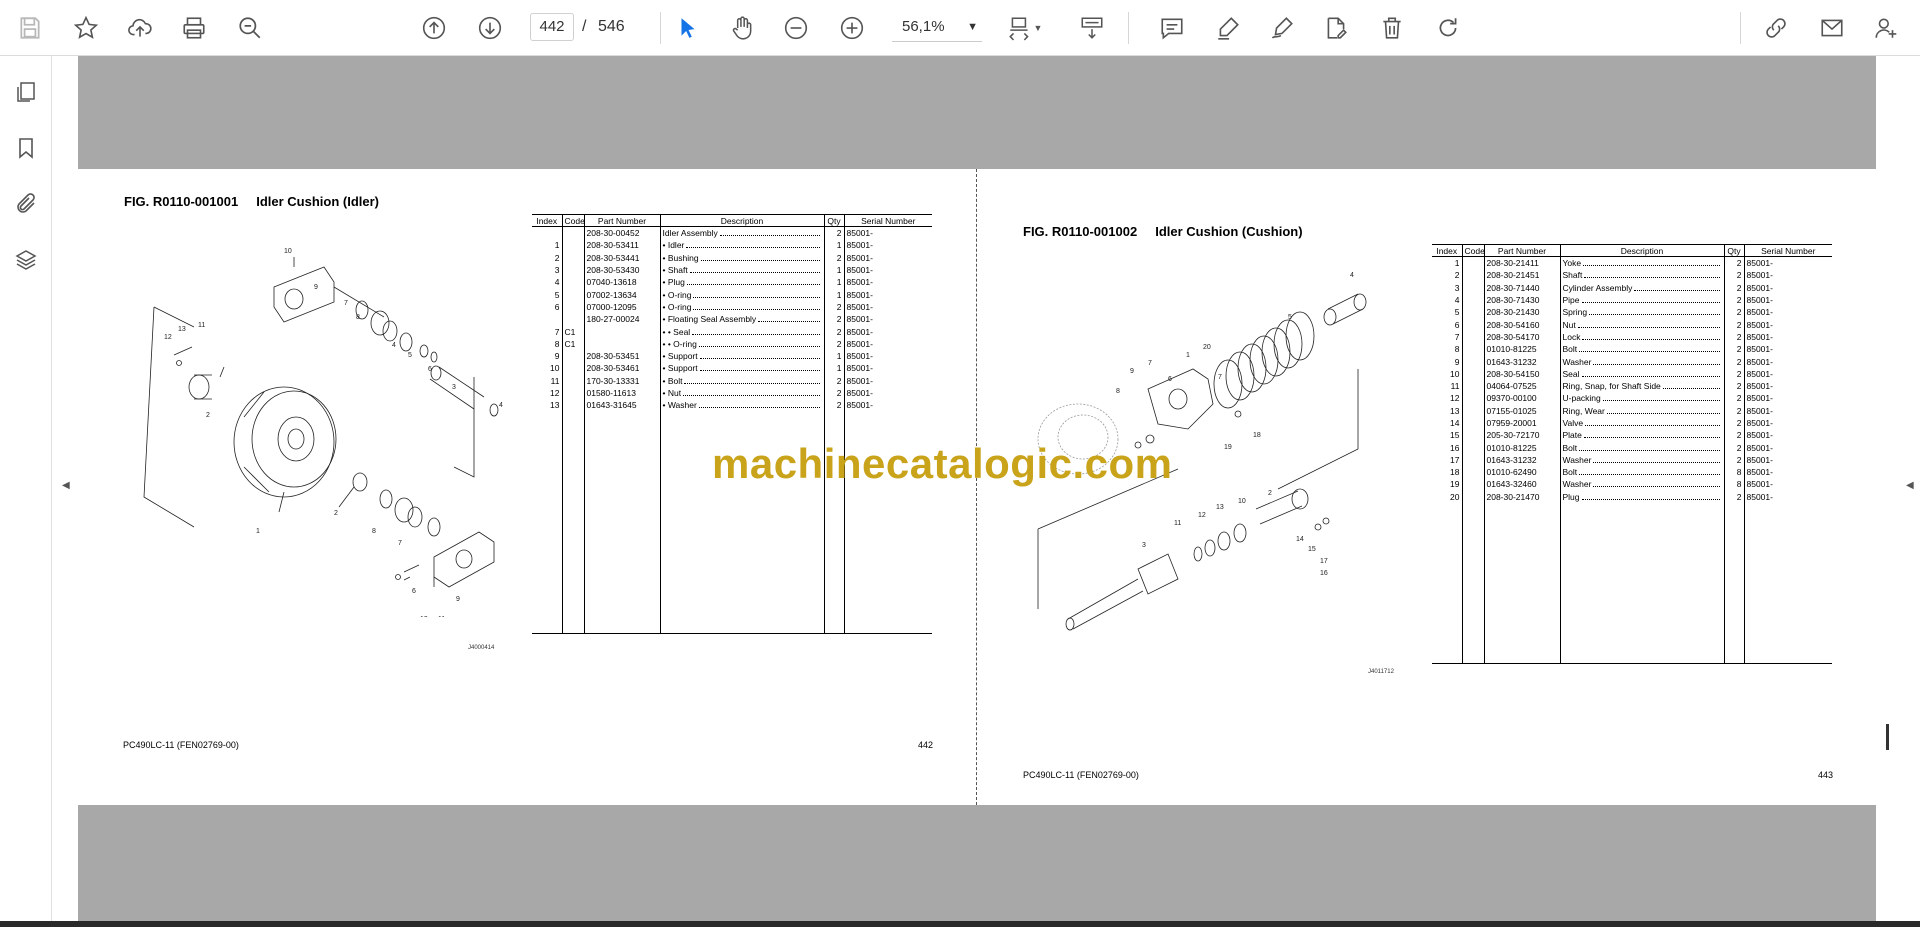  I want to click on column-header: Index, so click(1447, 250).